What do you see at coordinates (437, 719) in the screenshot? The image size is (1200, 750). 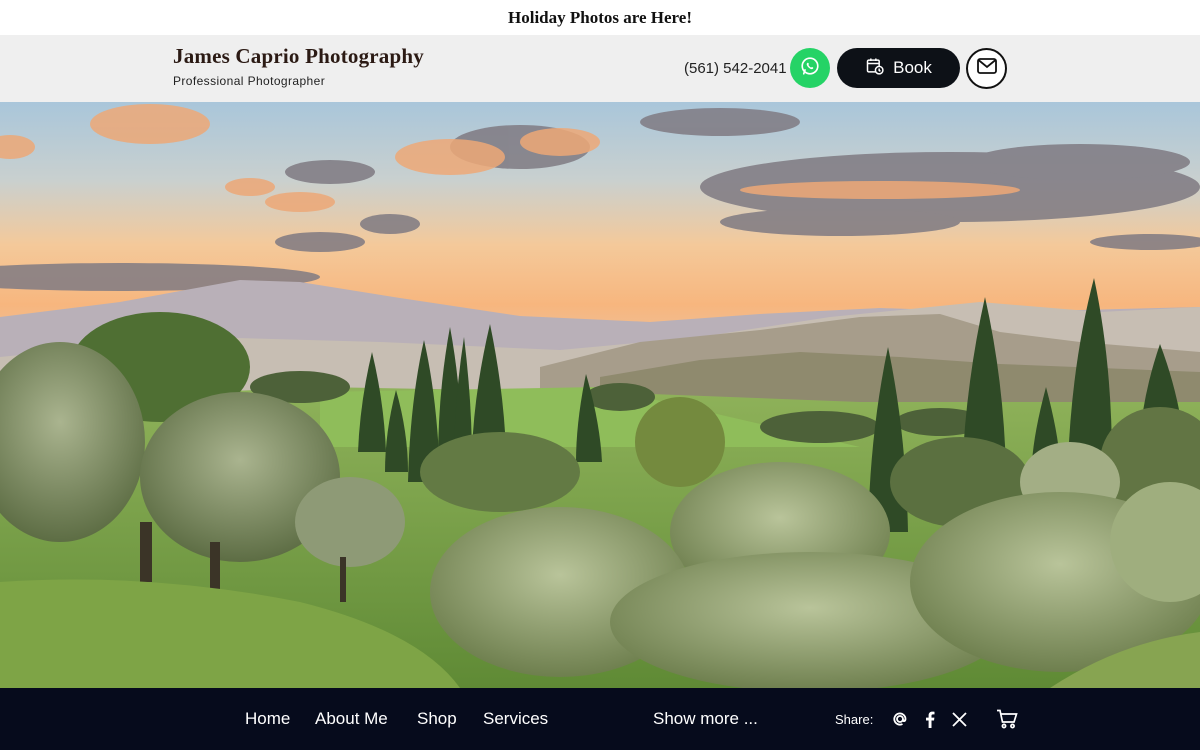 I see `nav-shop: Shop` at bounding box center [437, 719].